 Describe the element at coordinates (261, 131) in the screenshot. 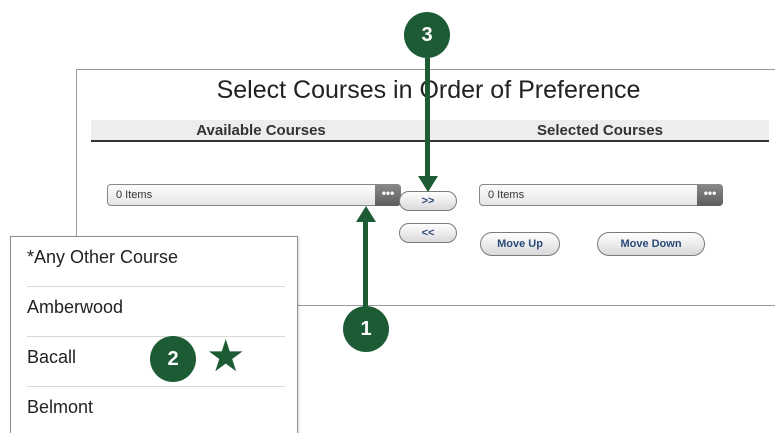

I see `available-courses-header: Available Courses` at that location.